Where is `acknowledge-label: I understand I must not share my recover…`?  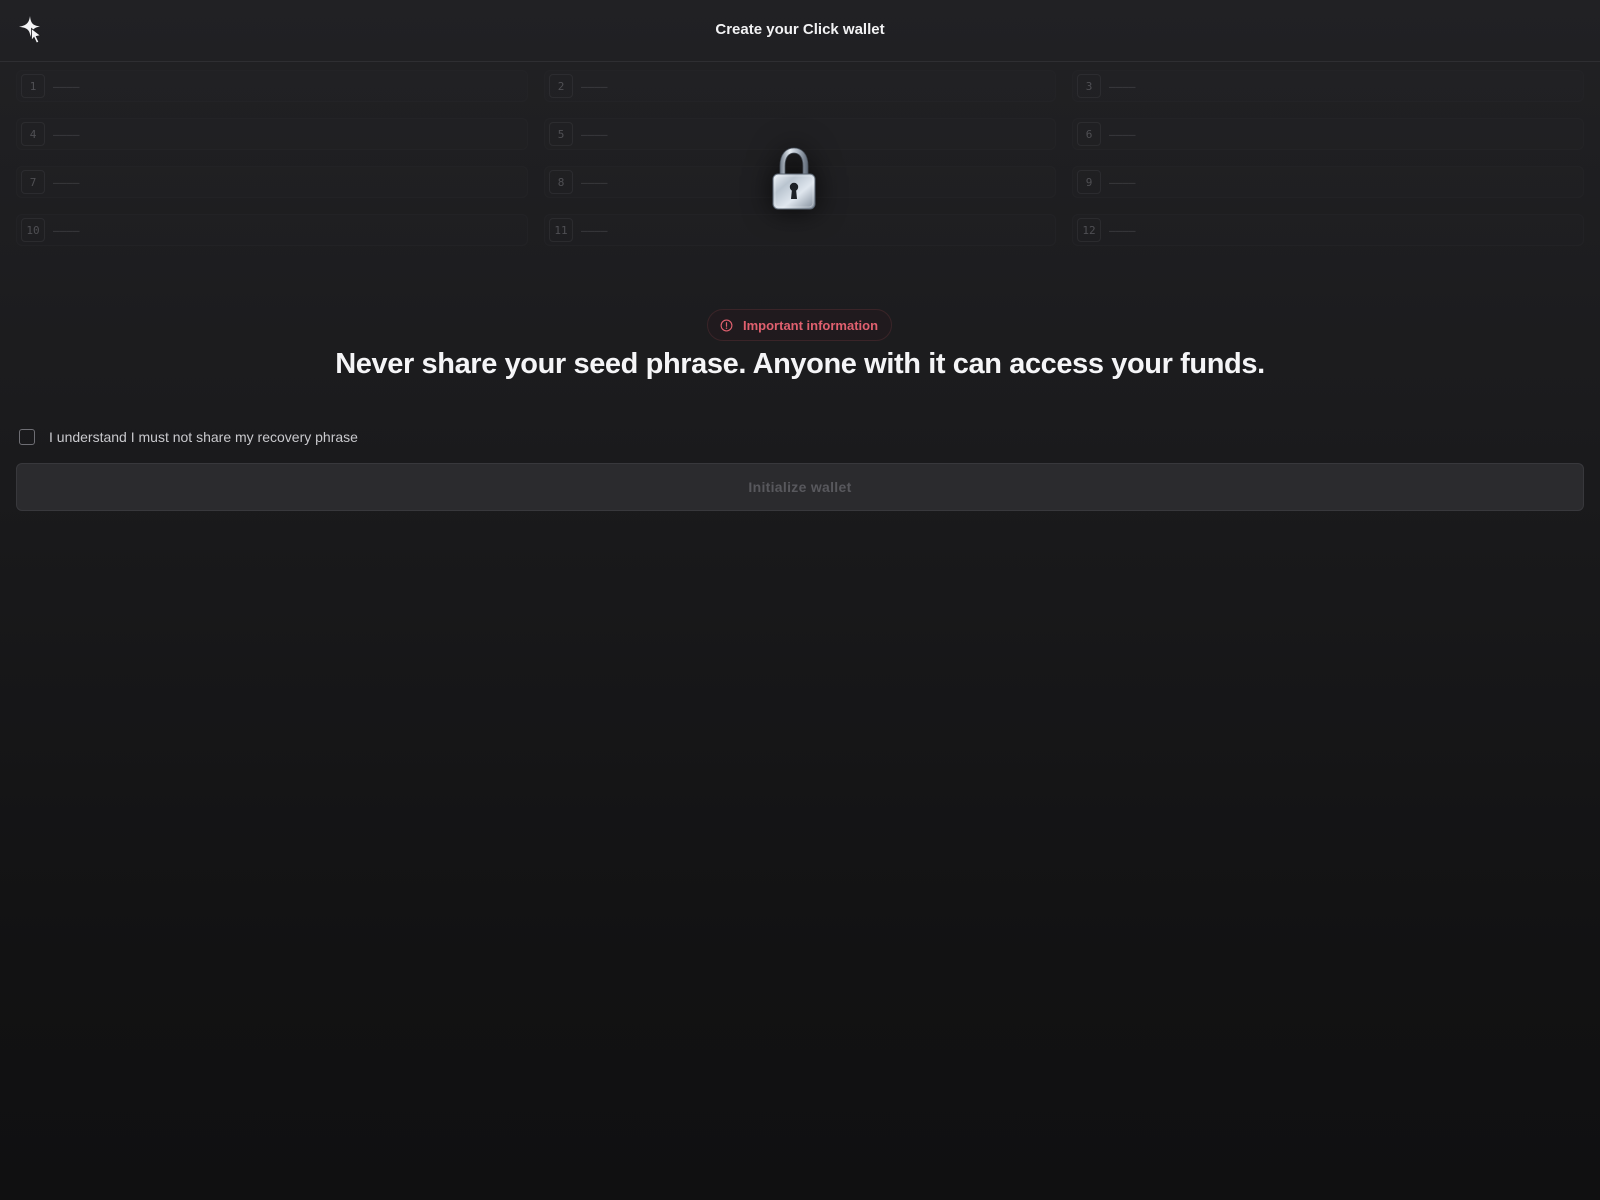
acknowledge-label: I understand I must not share my recover… is located at coordinates (203, 437).